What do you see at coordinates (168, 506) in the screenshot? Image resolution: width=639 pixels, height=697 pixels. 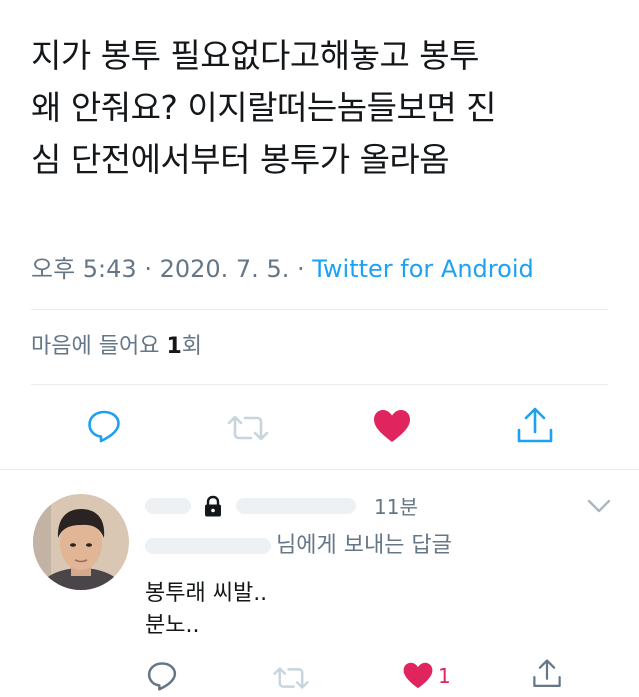 I see `hidden-display-name` at bounding box center [168, 506].